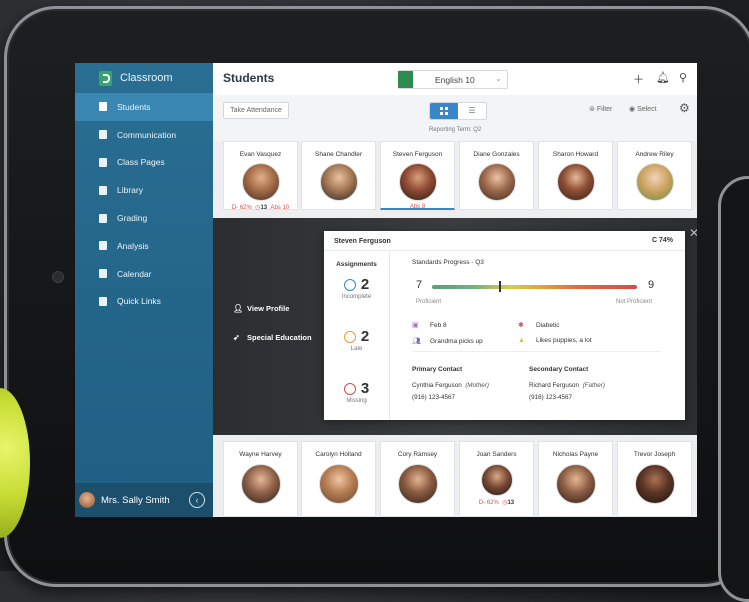 This screenshot has width=749, height=602. What do you see at coordinates (693, 233) in the screenshot?
I see `close-icon: ✕` at bounding box center [693, 233].